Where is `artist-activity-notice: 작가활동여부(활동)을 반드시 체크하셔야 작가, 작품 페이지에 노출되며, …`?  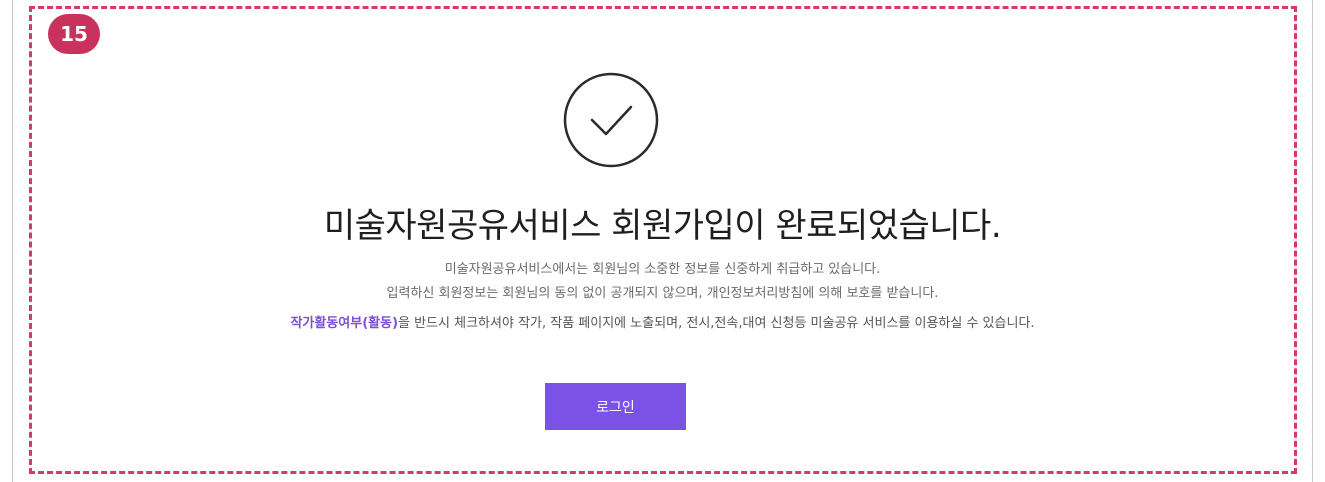 artist-activity-notice: 작가활동여부(활동)을 반드시 체크하셔야 작가, 작품 페이지에 노출되며, … is located at coordinates (662, 321).